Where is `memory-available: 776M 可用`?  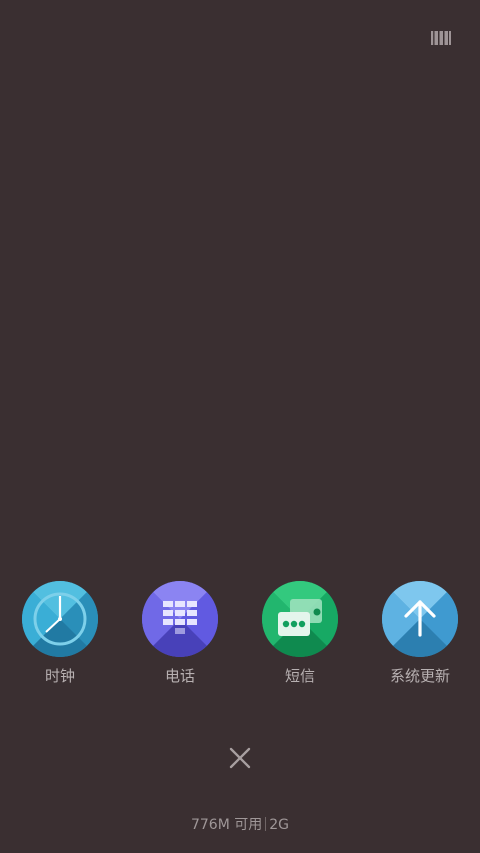 memory-available: 776M 可用 is located at coordinates (226, 825).